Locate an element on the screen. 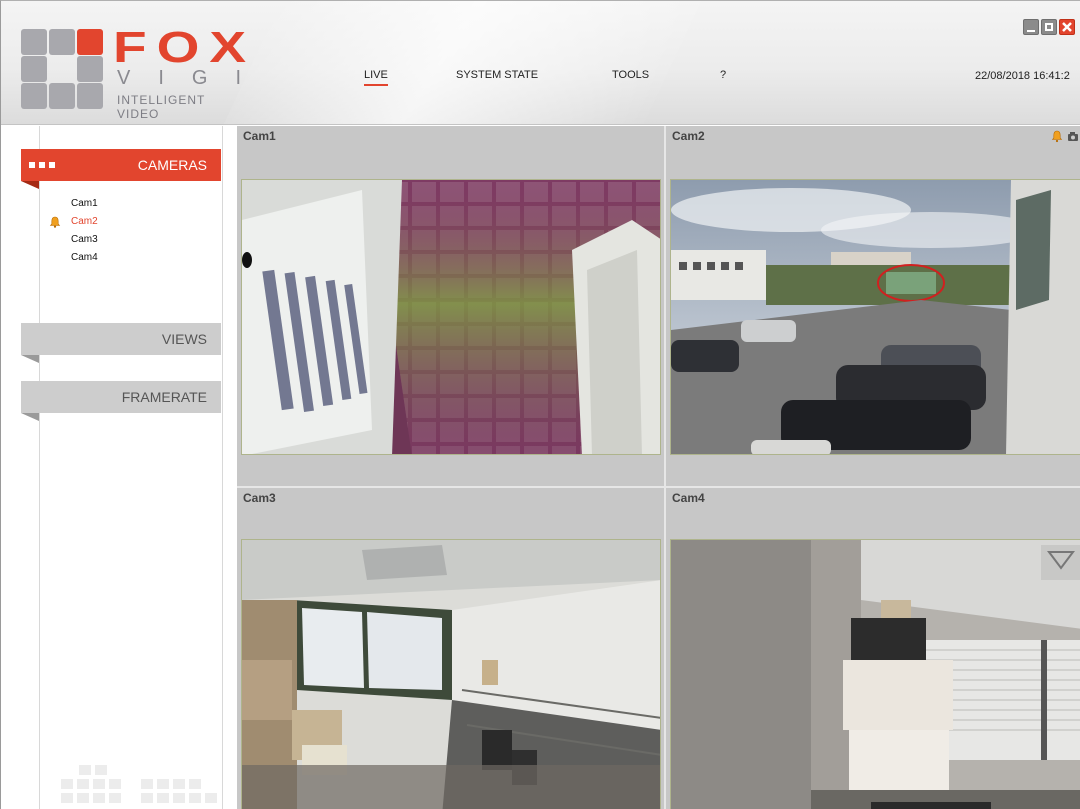  datetime-display: 22/08/2018 16:41:2 is located at coordinates (1022, 76).